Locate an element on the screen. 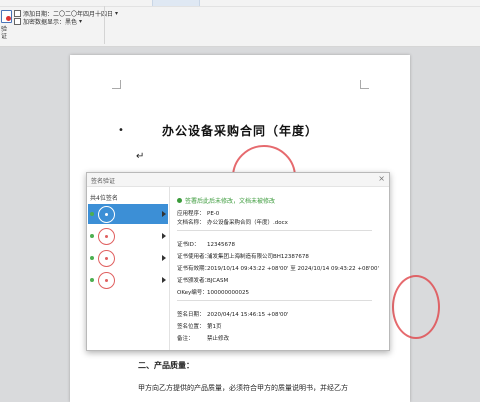 The height and width of the screenshot is (402, 480). cert-id-row: 证书ID： 12345678 is located at coordinates (206, 245).